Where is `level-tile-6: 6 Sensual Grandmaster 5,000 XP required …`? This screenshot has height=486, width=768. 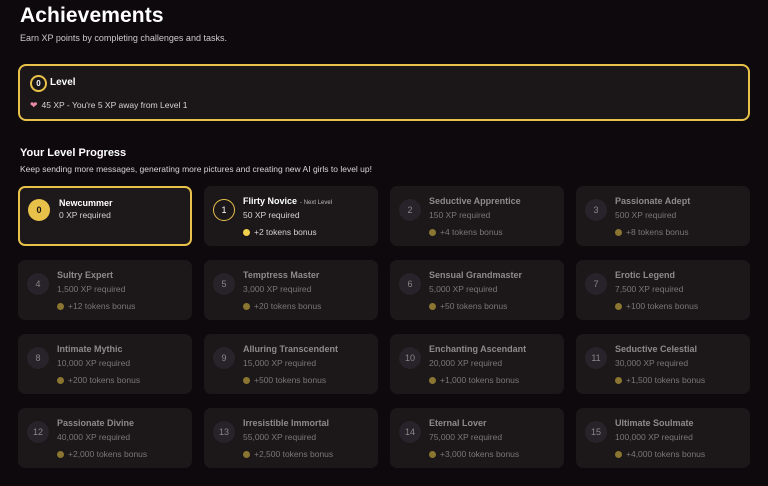
level-tile-6: 6 Sensual Grandmaster 5,000 XP required … is located at coordinates (477, 290).